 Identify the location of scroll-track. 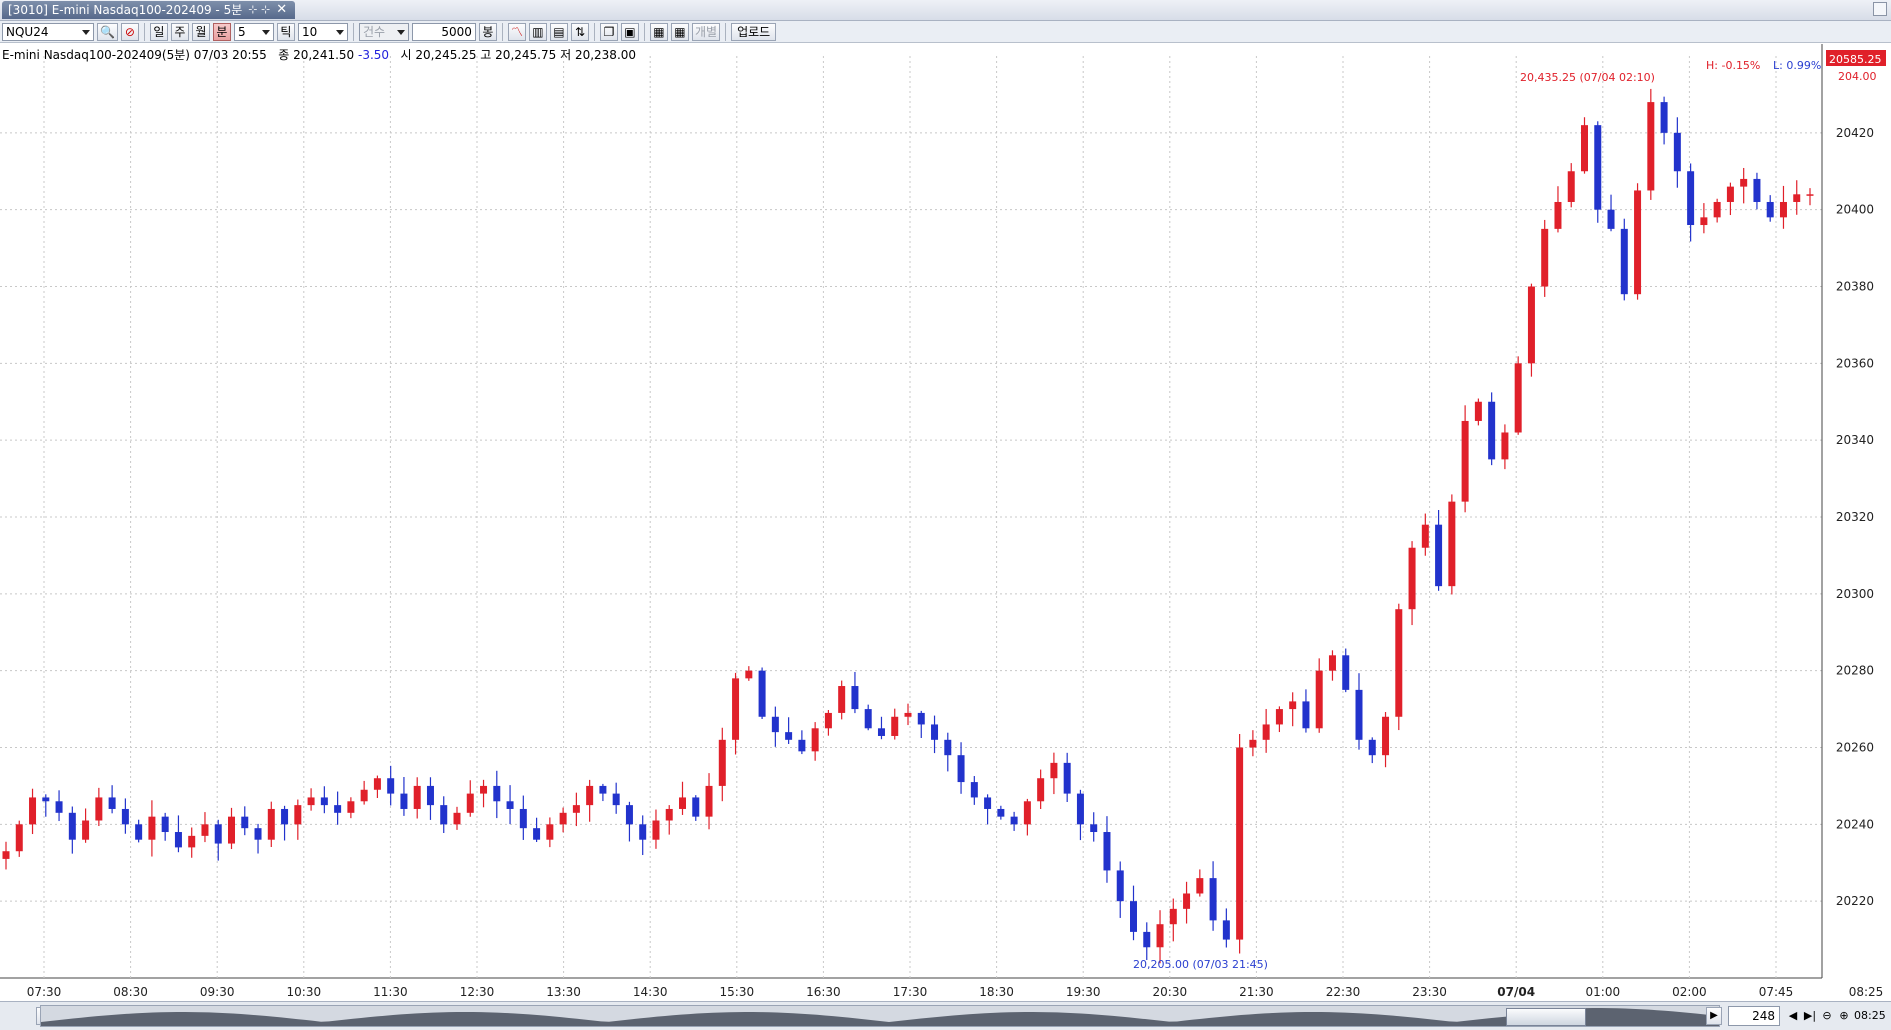
(880, 1016).